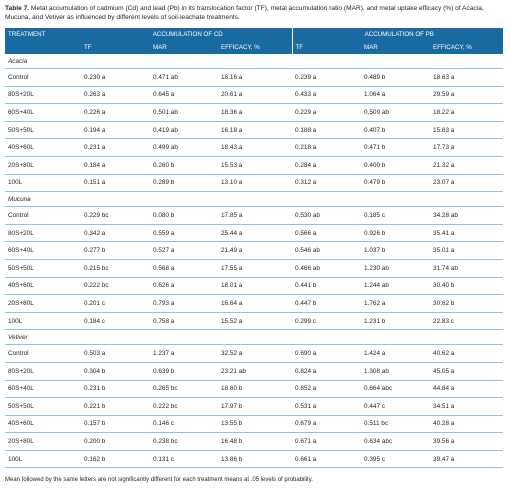 This screenshot has height=489, width=510. I want to click on value-cell: 0.639 b, so click(184, 371).